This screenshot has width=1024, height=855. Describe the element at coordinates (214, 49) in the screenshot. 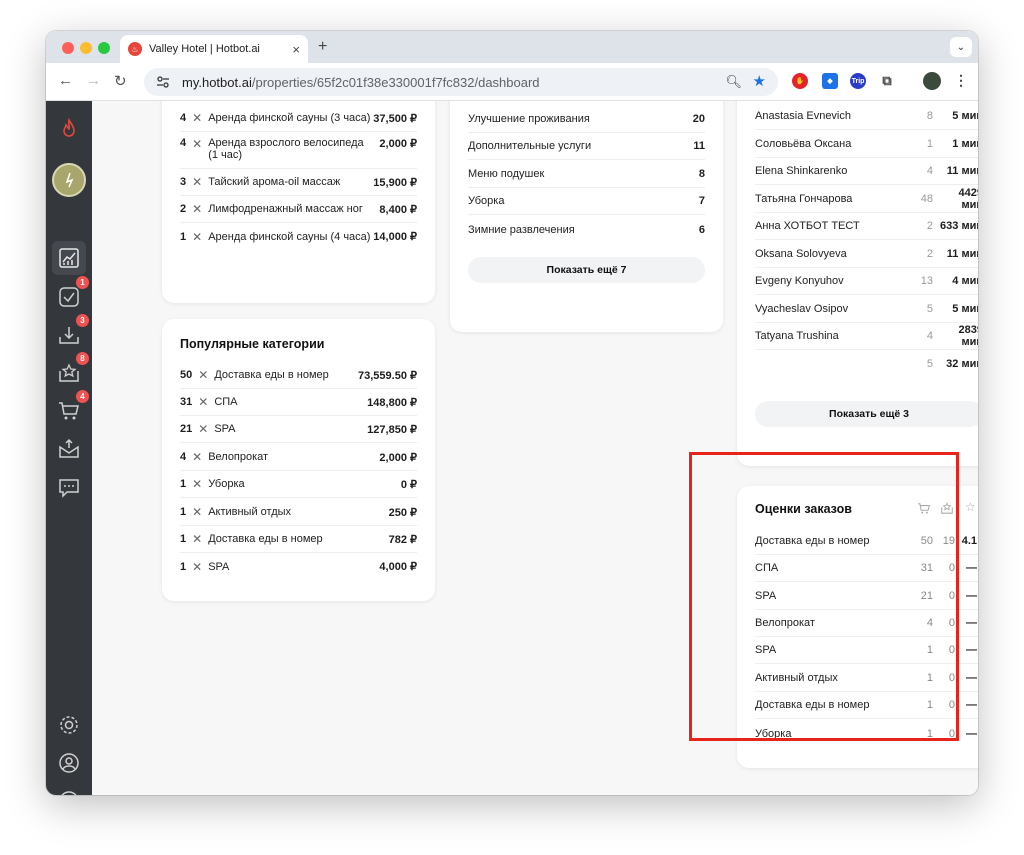

I see `browser-tab: ♨ Valley Hotel | Hotbot.ai ×` at that location.